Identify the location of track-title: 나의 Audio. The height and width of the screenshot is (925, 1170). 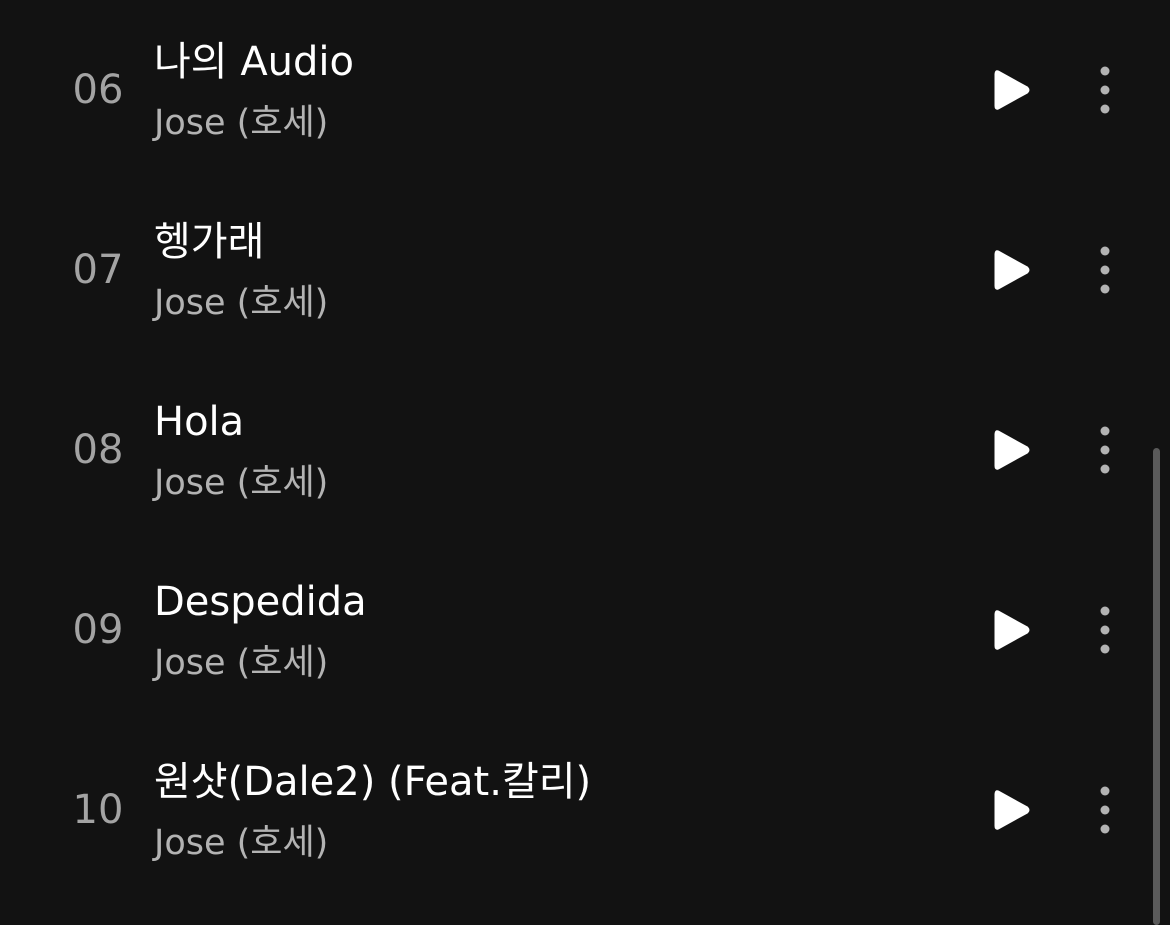
(254, 62).